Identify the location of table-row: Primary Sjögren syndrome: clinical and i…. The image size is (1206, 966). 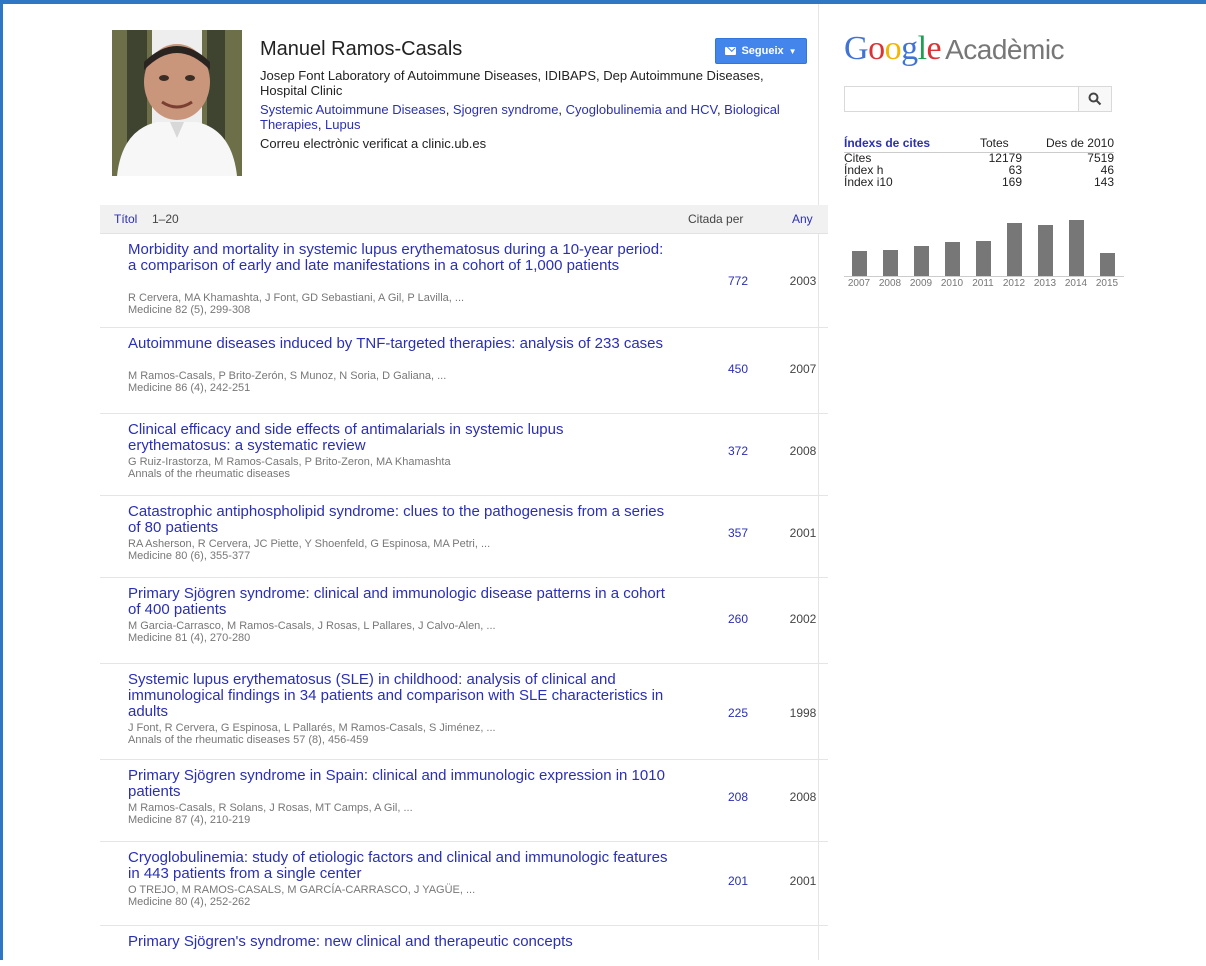
(464, 621).